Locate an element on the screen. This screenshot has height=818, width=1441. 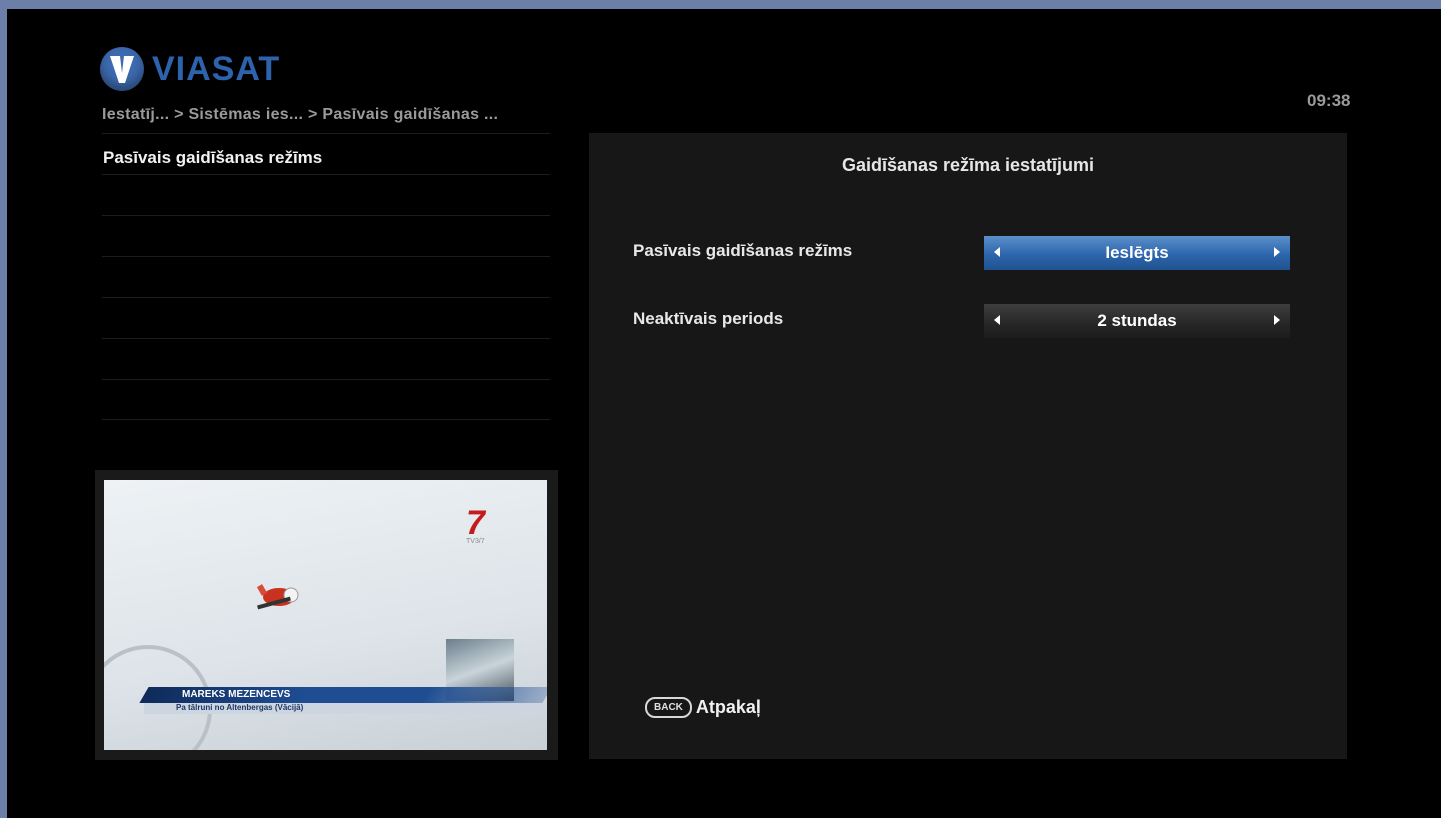
settings-menu-list: Pasīvais gaidīšanas režīms is located at coordinates (326, 276).